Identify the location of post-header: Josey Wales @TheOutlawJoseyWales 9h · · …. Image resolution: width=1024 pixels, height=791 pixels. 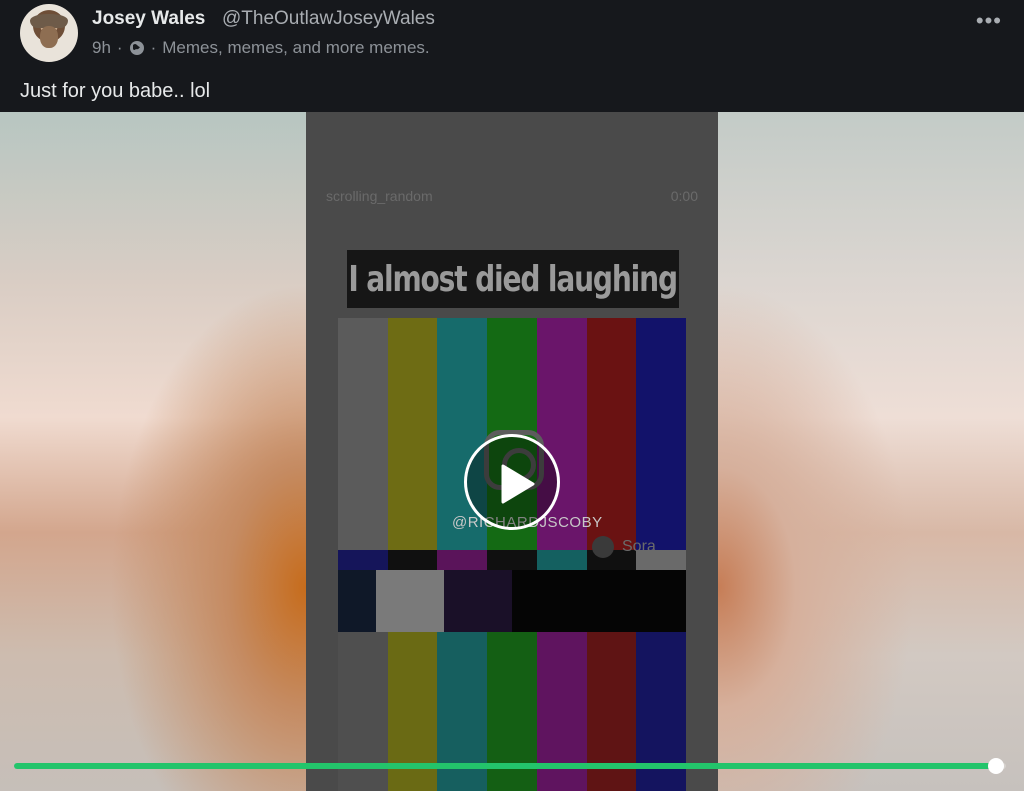
(512, 56).